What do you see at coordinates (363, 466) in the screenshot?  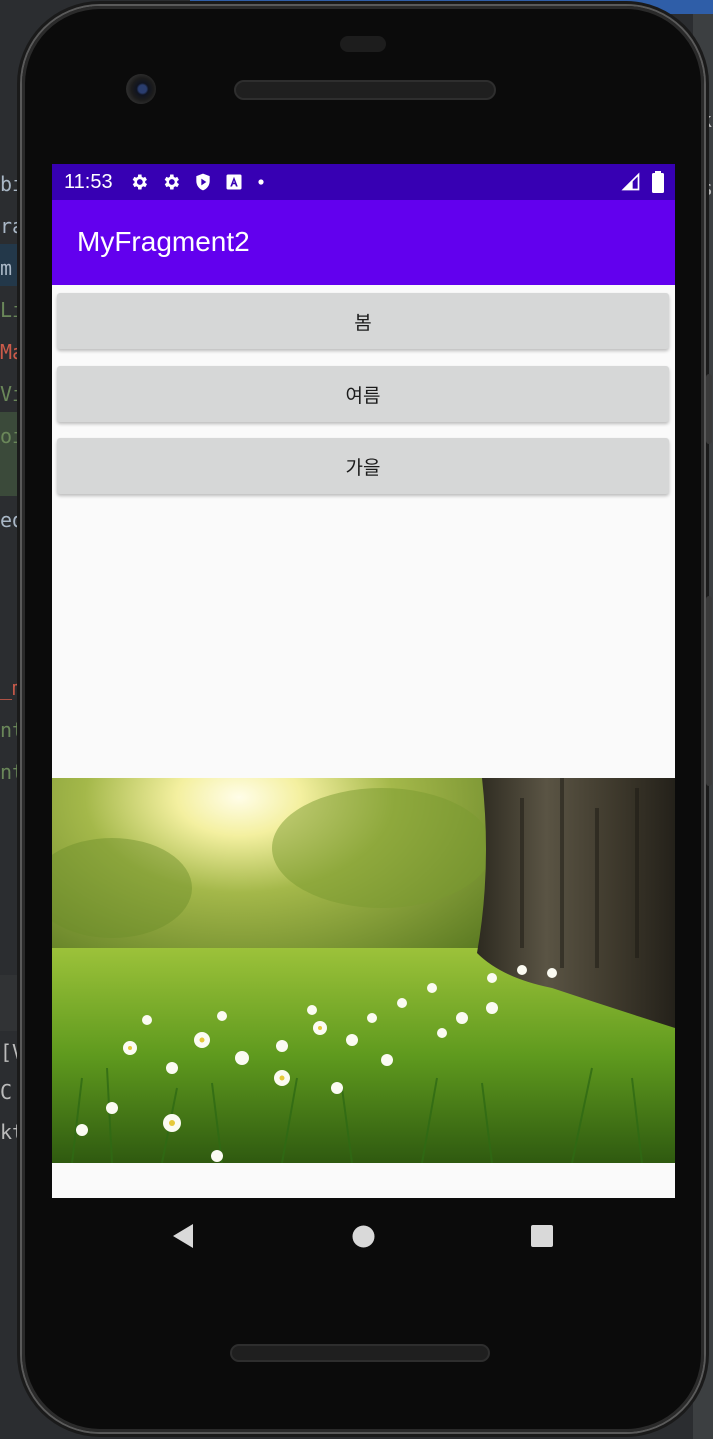 I see `autumn-button: 가을` at bounding box center [363, 466].